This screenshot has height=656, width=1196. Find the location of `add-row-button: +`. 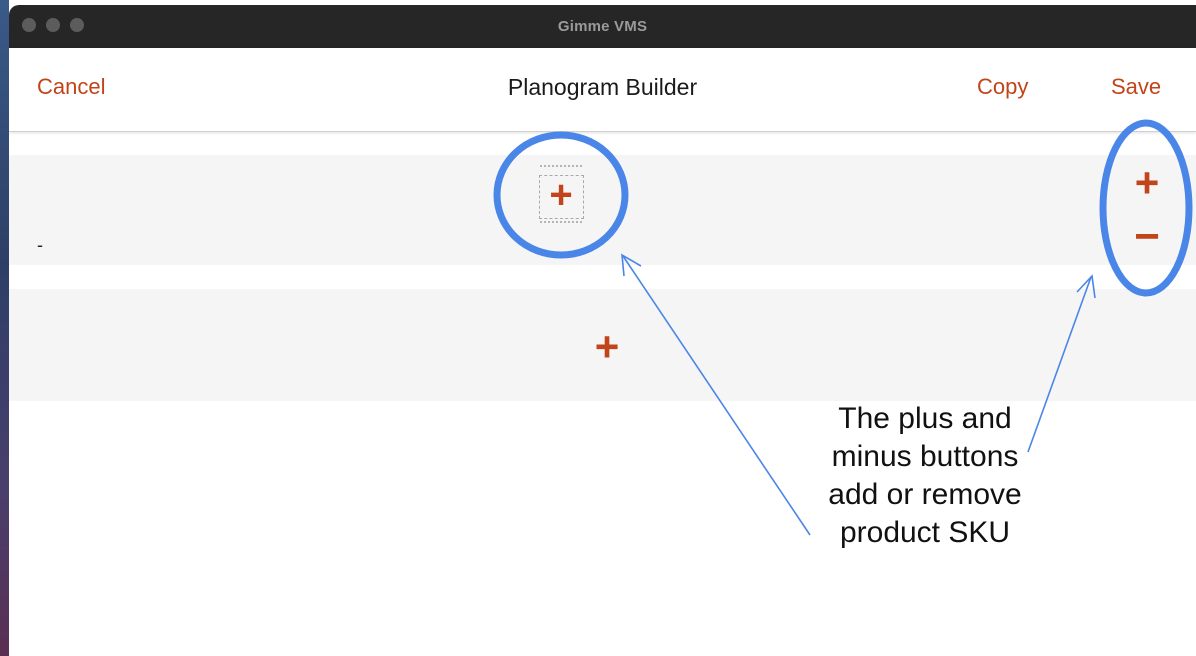

add-row-button: + is located at coordinates (607, 347).